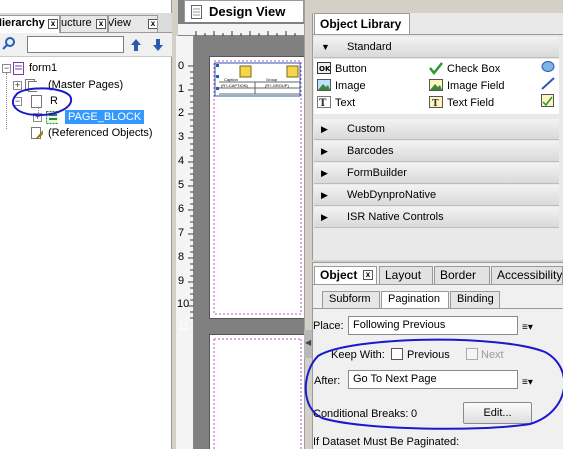  I want to click on tab-structure-label: Structure, so click(76, 23).